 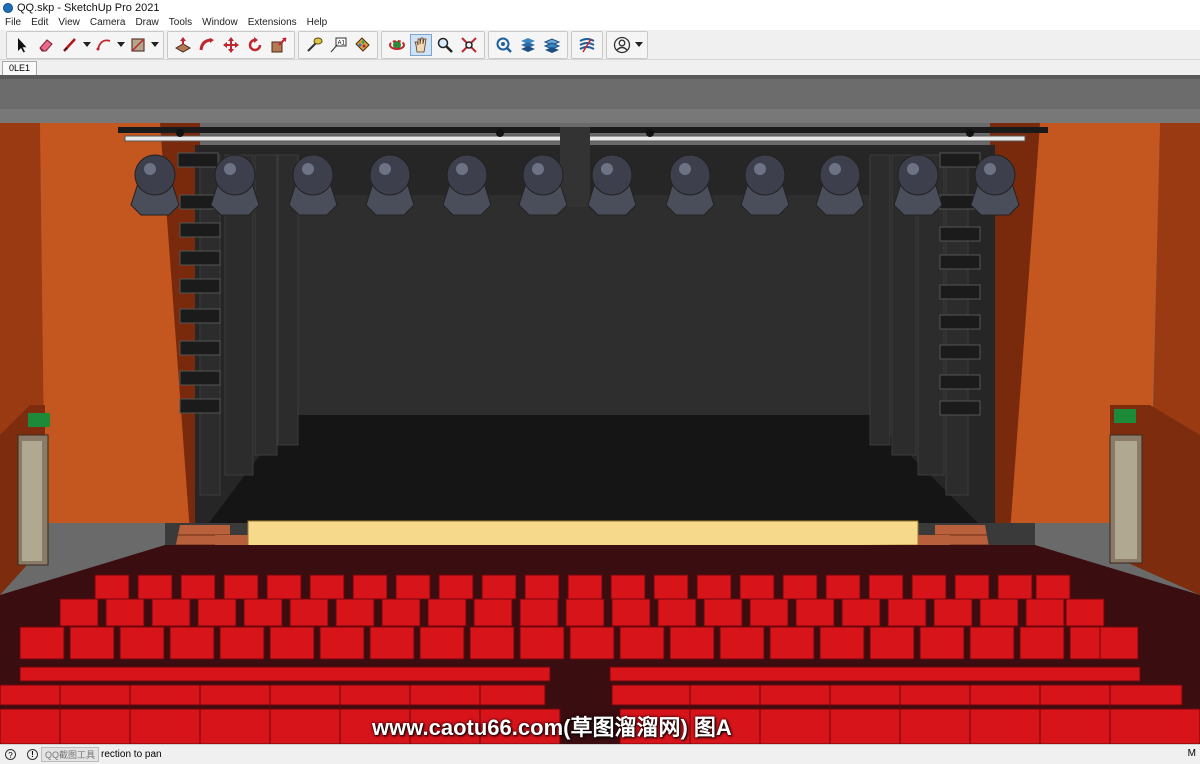 What do you see at coordinates (552, 727) in the screenshot?
I see `watermark: www.caotu66.com(草图溜溜网) 图A` at bounding box center [552, 727].